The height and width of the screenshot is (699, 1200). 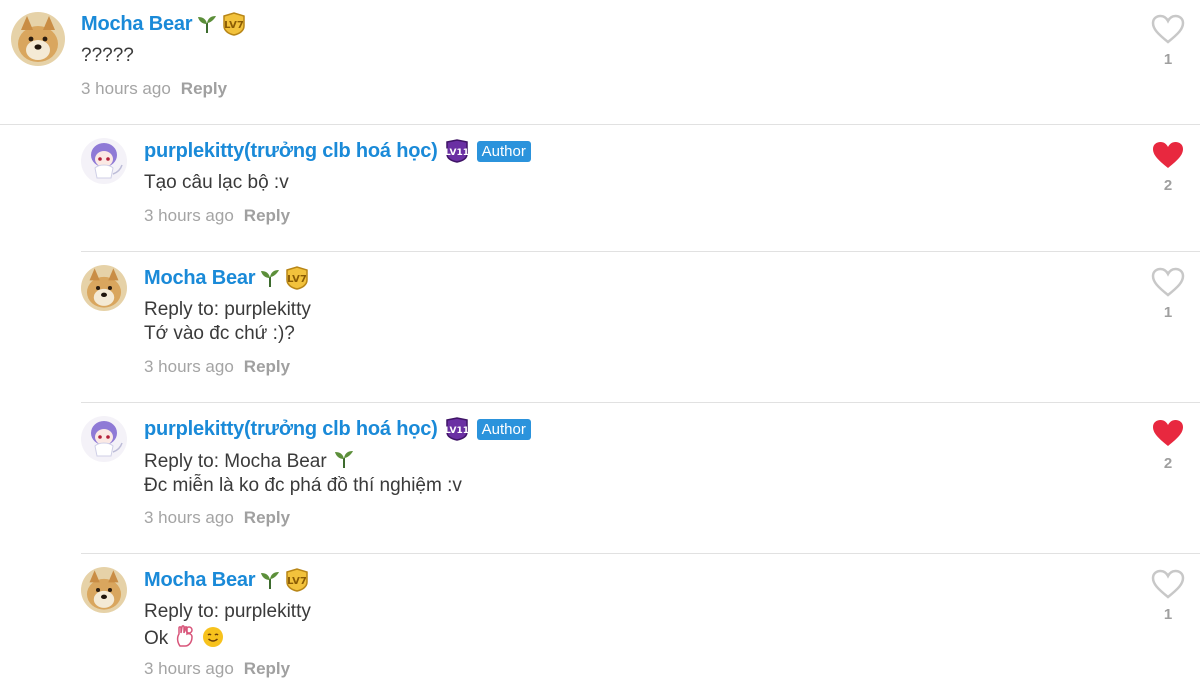 I want to click on comment-line: ?????, so click(x=107, y=55).